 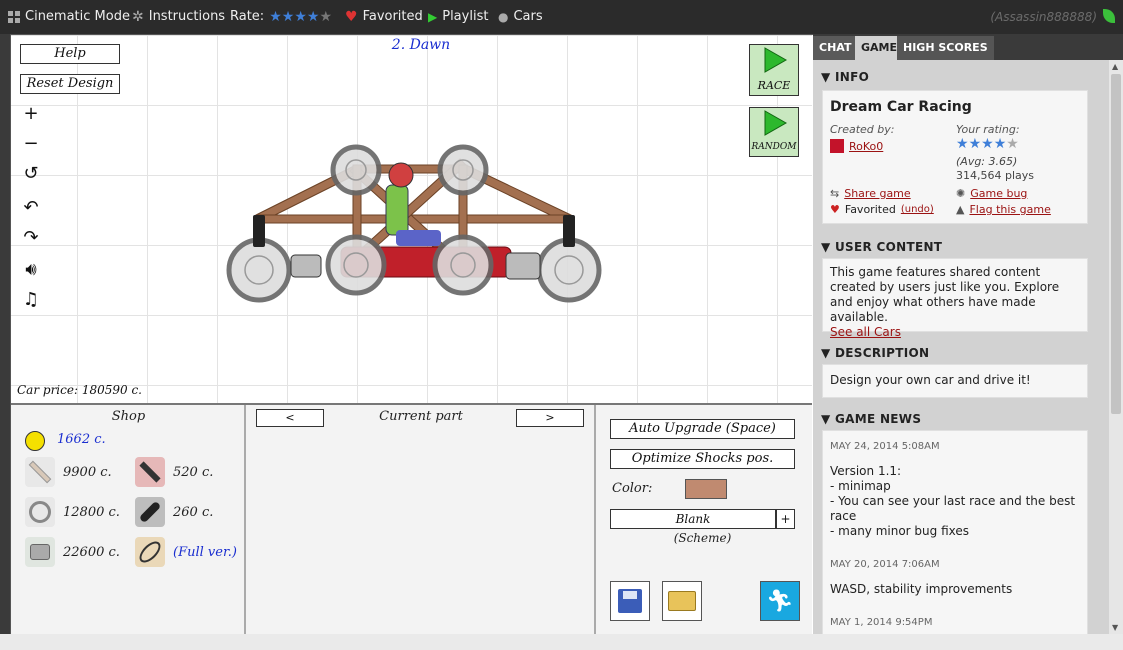 What do you see at coordinates (68, 472) in the screenshot?
I see `shop-item-beam: 9900 c.` at bounding box center [68, 472].